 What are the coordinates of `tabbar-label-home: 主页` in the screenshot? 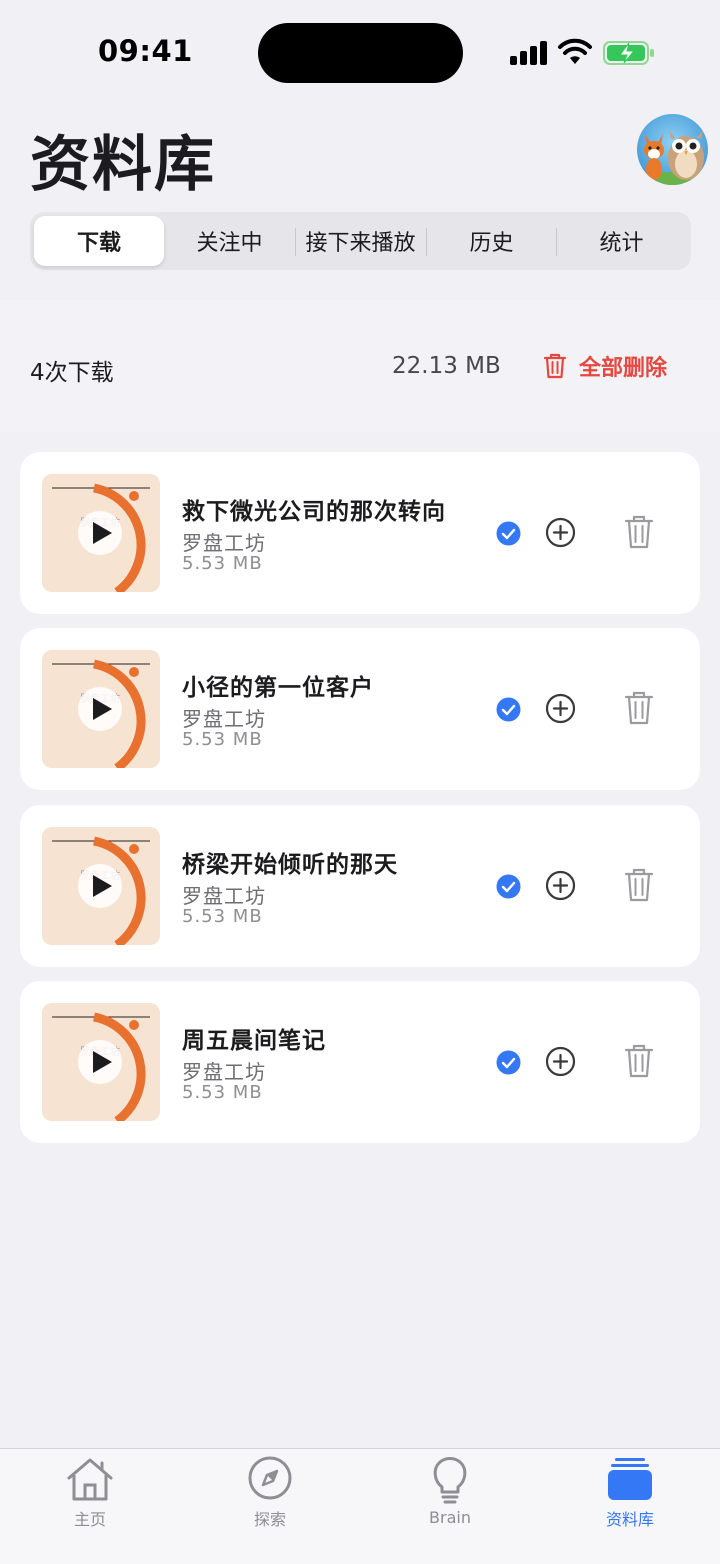 It's located at (89, 1519).